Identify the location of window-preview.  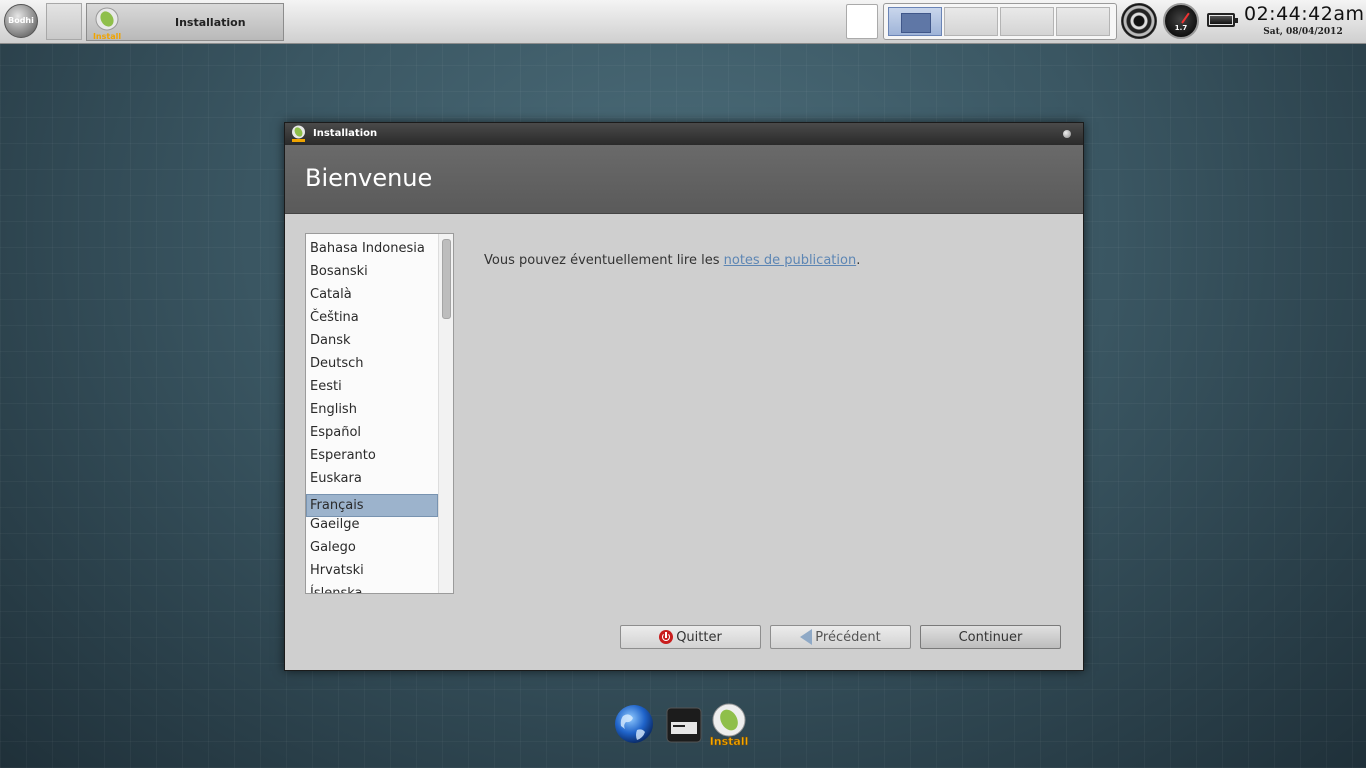
(916, 23).